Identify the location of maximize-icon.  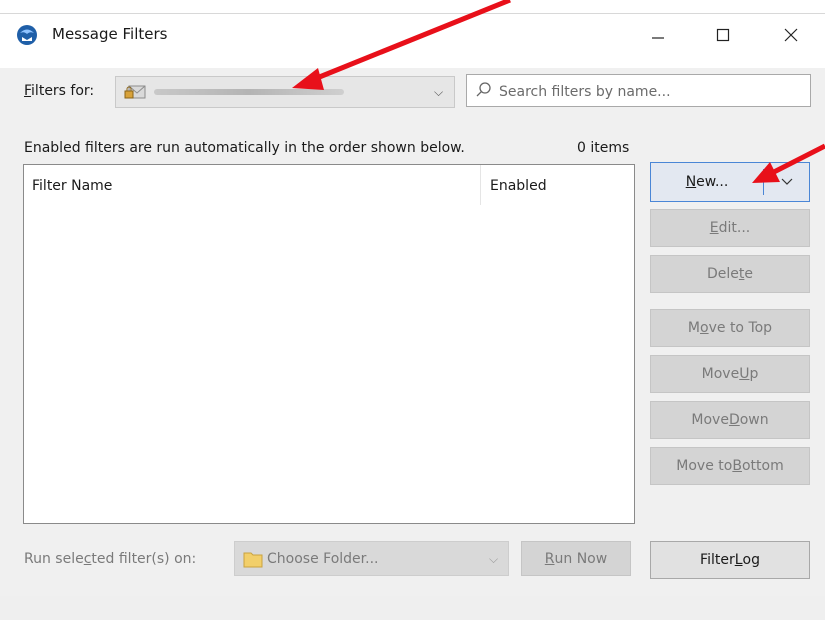
(723, 35).